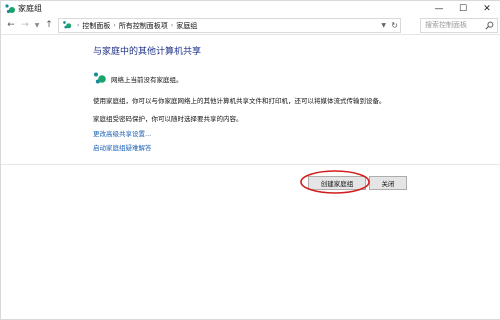 The width and height of the screenshot is (500, 320). I want to click on address-dropdown-chevron-icon: ▼, so click(383, 25).